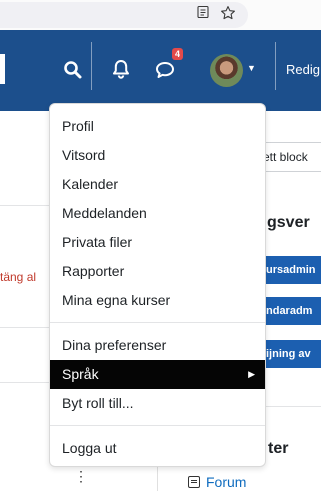  I want to click on chevron-right-icon: ▶, so click(251, 374).